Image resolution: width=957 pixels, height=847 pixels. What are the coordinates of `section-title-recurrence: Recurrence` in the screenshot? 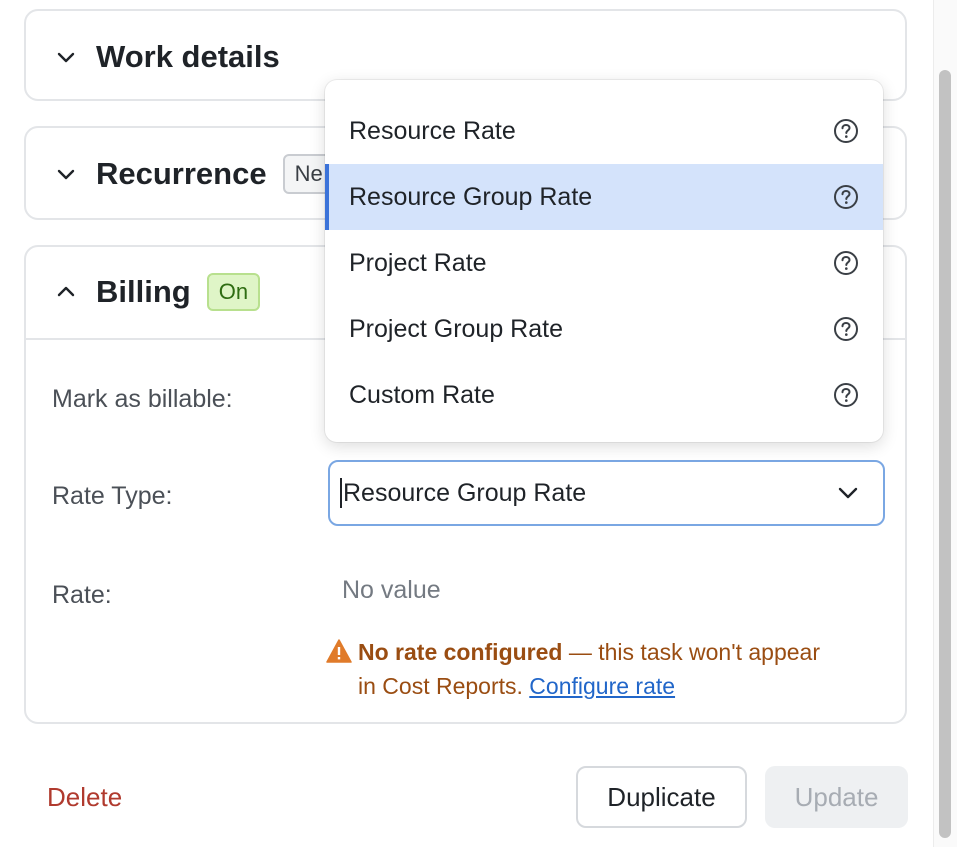 It's located at (181, 173).